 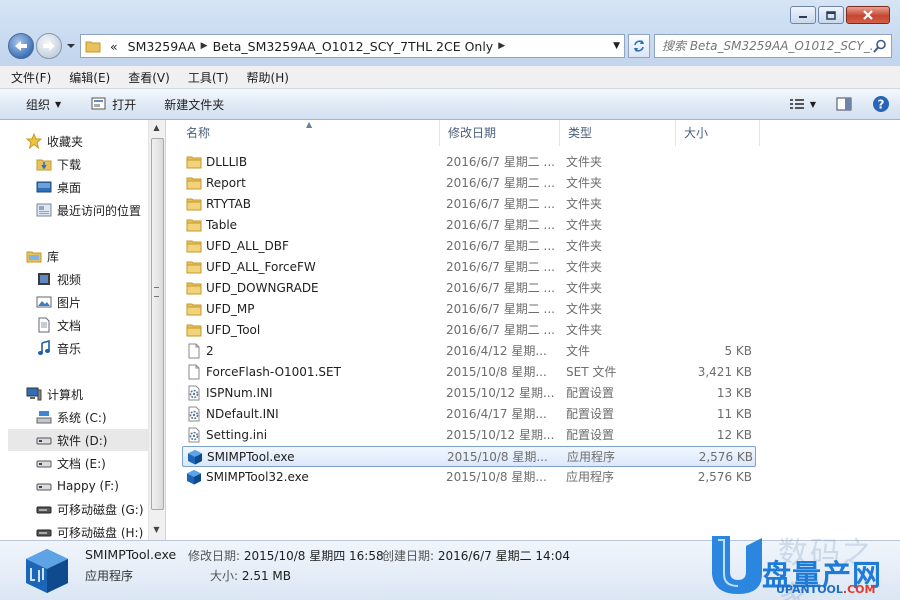 I want to click on file-row: RTYTAB 2016/6/7 星期二 ... 文件夹, so click(x=469, y=204).